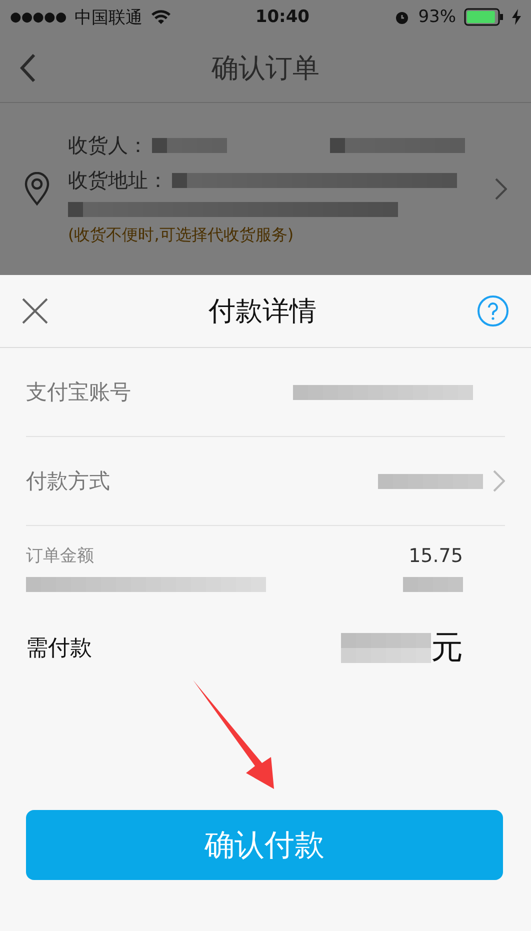 The image size is (531, 931). What do you see at coordinates (262, 312) in the screenshot?
I see `sheet-title: 付款详情` at bounding box center [262, 312].